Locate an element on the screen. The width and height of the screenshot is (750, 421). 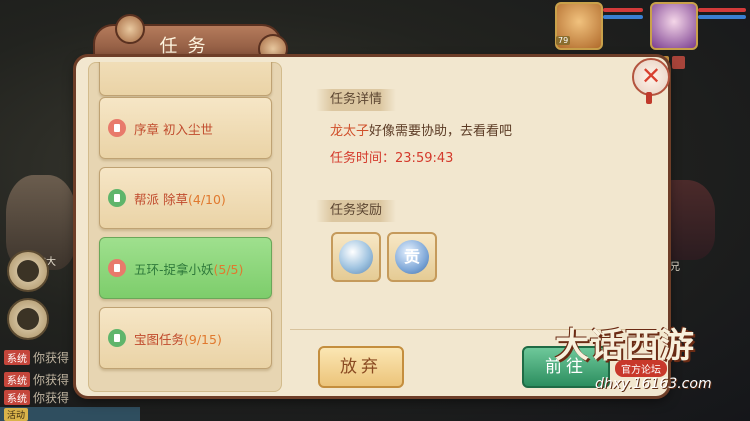
silver-ingot-icon is located at coordinates (356, 257).